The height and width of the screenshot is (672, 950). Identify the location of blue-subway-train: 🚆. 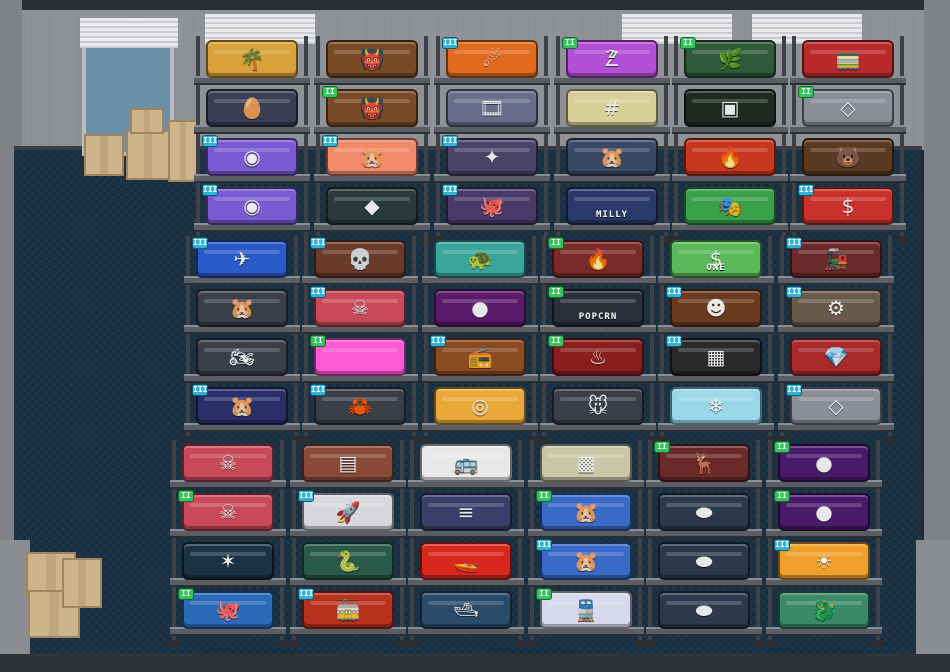
(586, 610).